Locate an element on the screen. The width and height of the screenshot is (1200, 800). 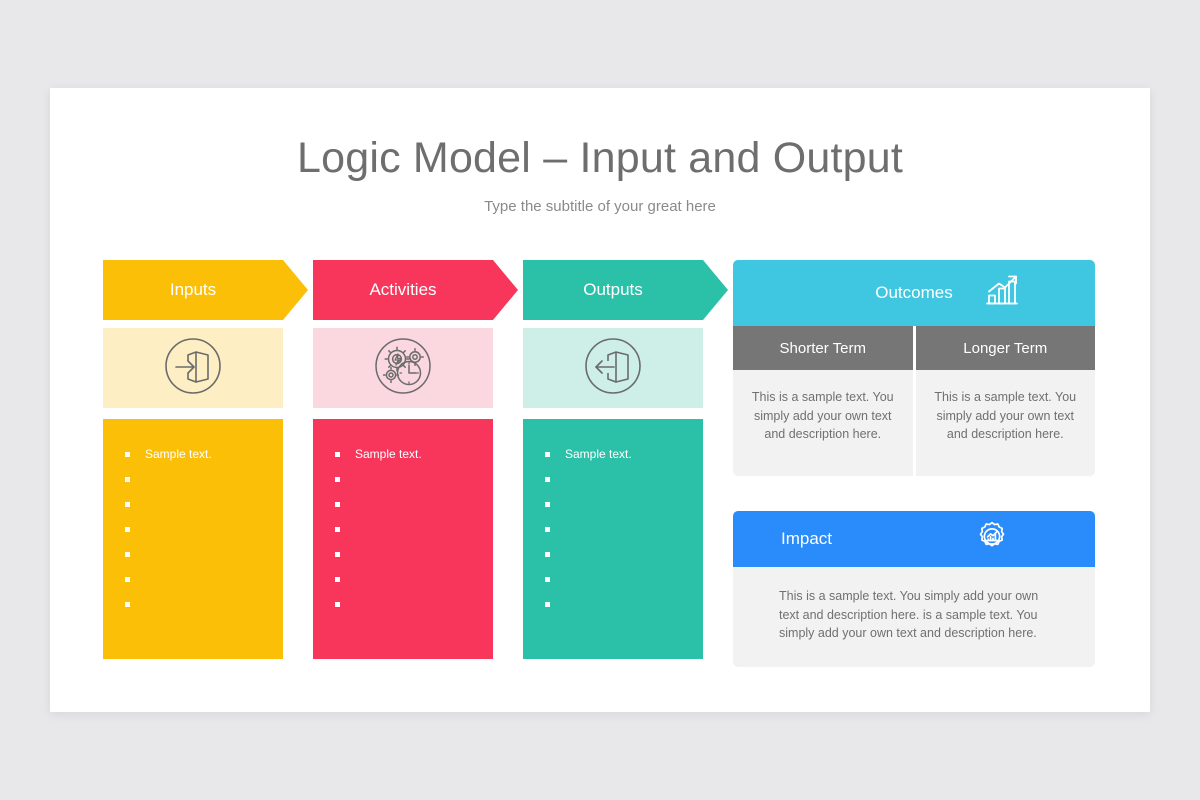
outcomes-subheader-longer: Longer Term is located at coordinates (1005, 348).